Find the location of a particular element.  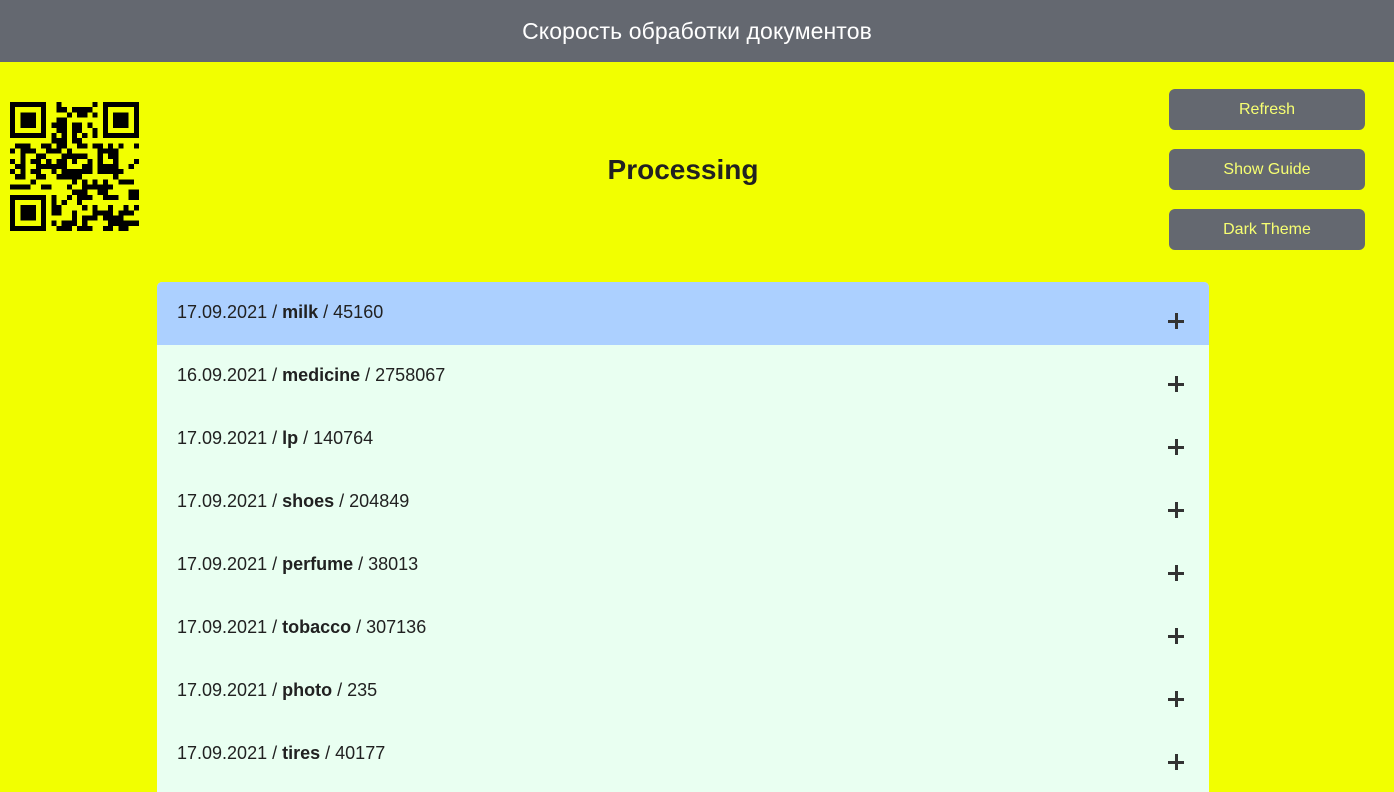

list-item: 16.09.2021 / medicine / 2758067 is located at coordinates (683, 376).